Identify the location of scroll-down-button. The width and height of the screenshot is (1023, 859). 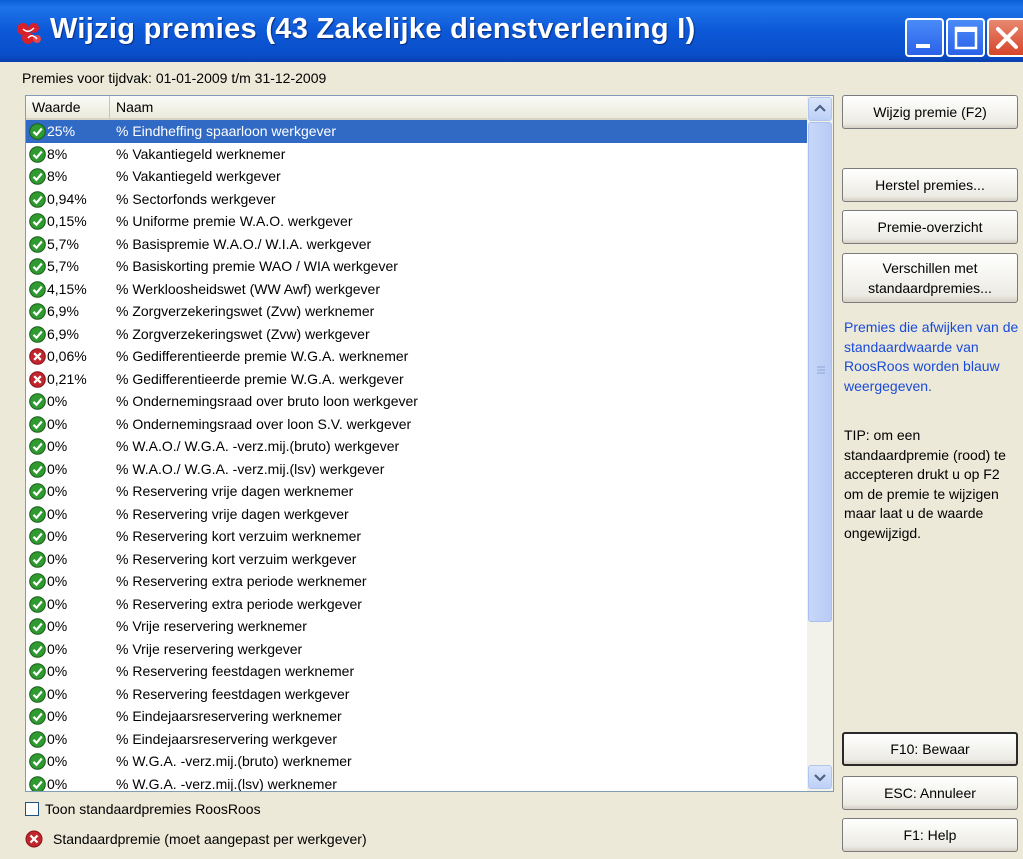
(820, 777).